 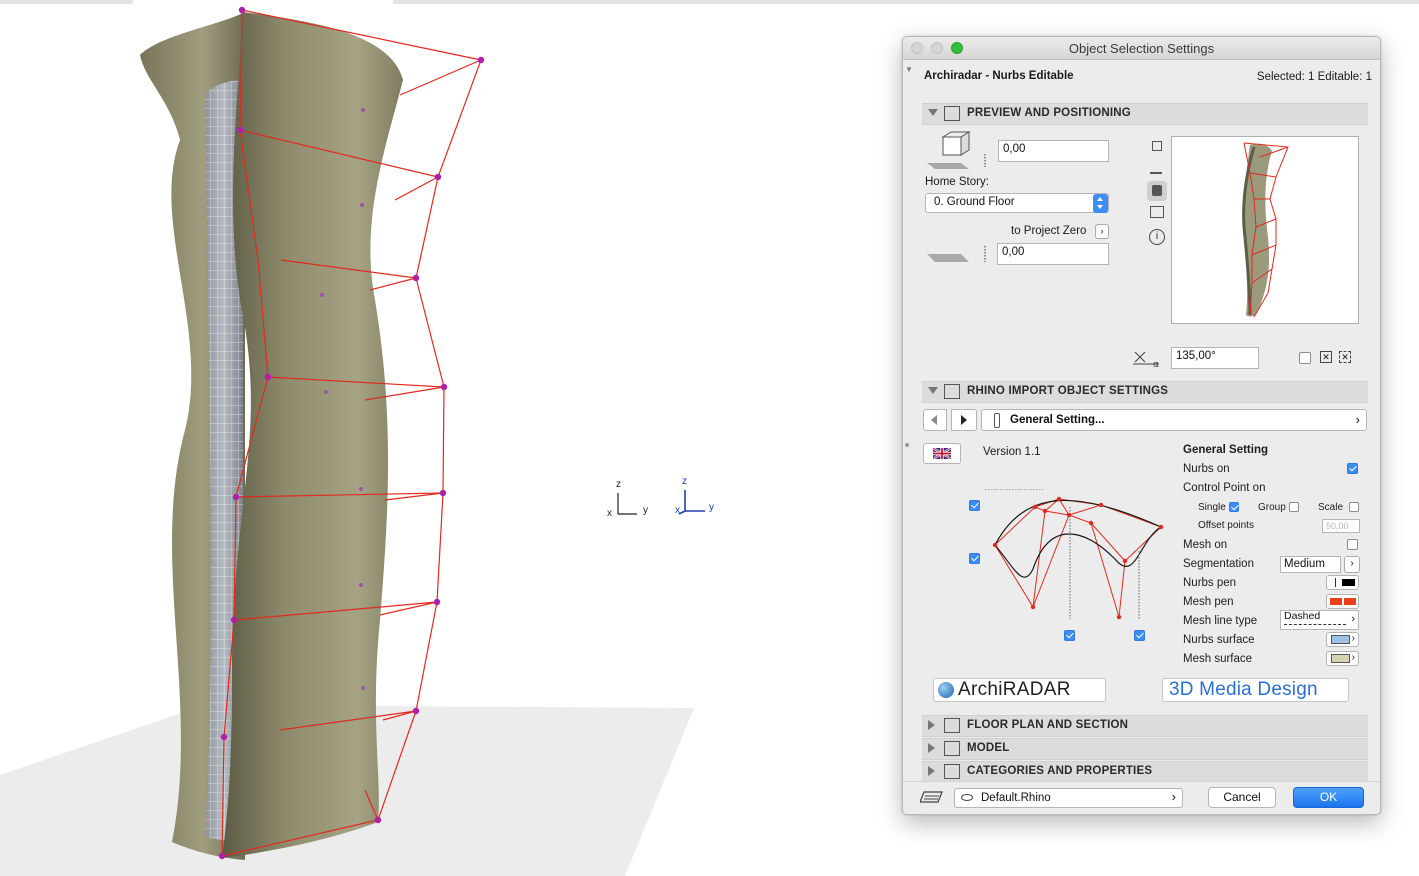 I want to click on next-page-button, so click(x=964, y=420).